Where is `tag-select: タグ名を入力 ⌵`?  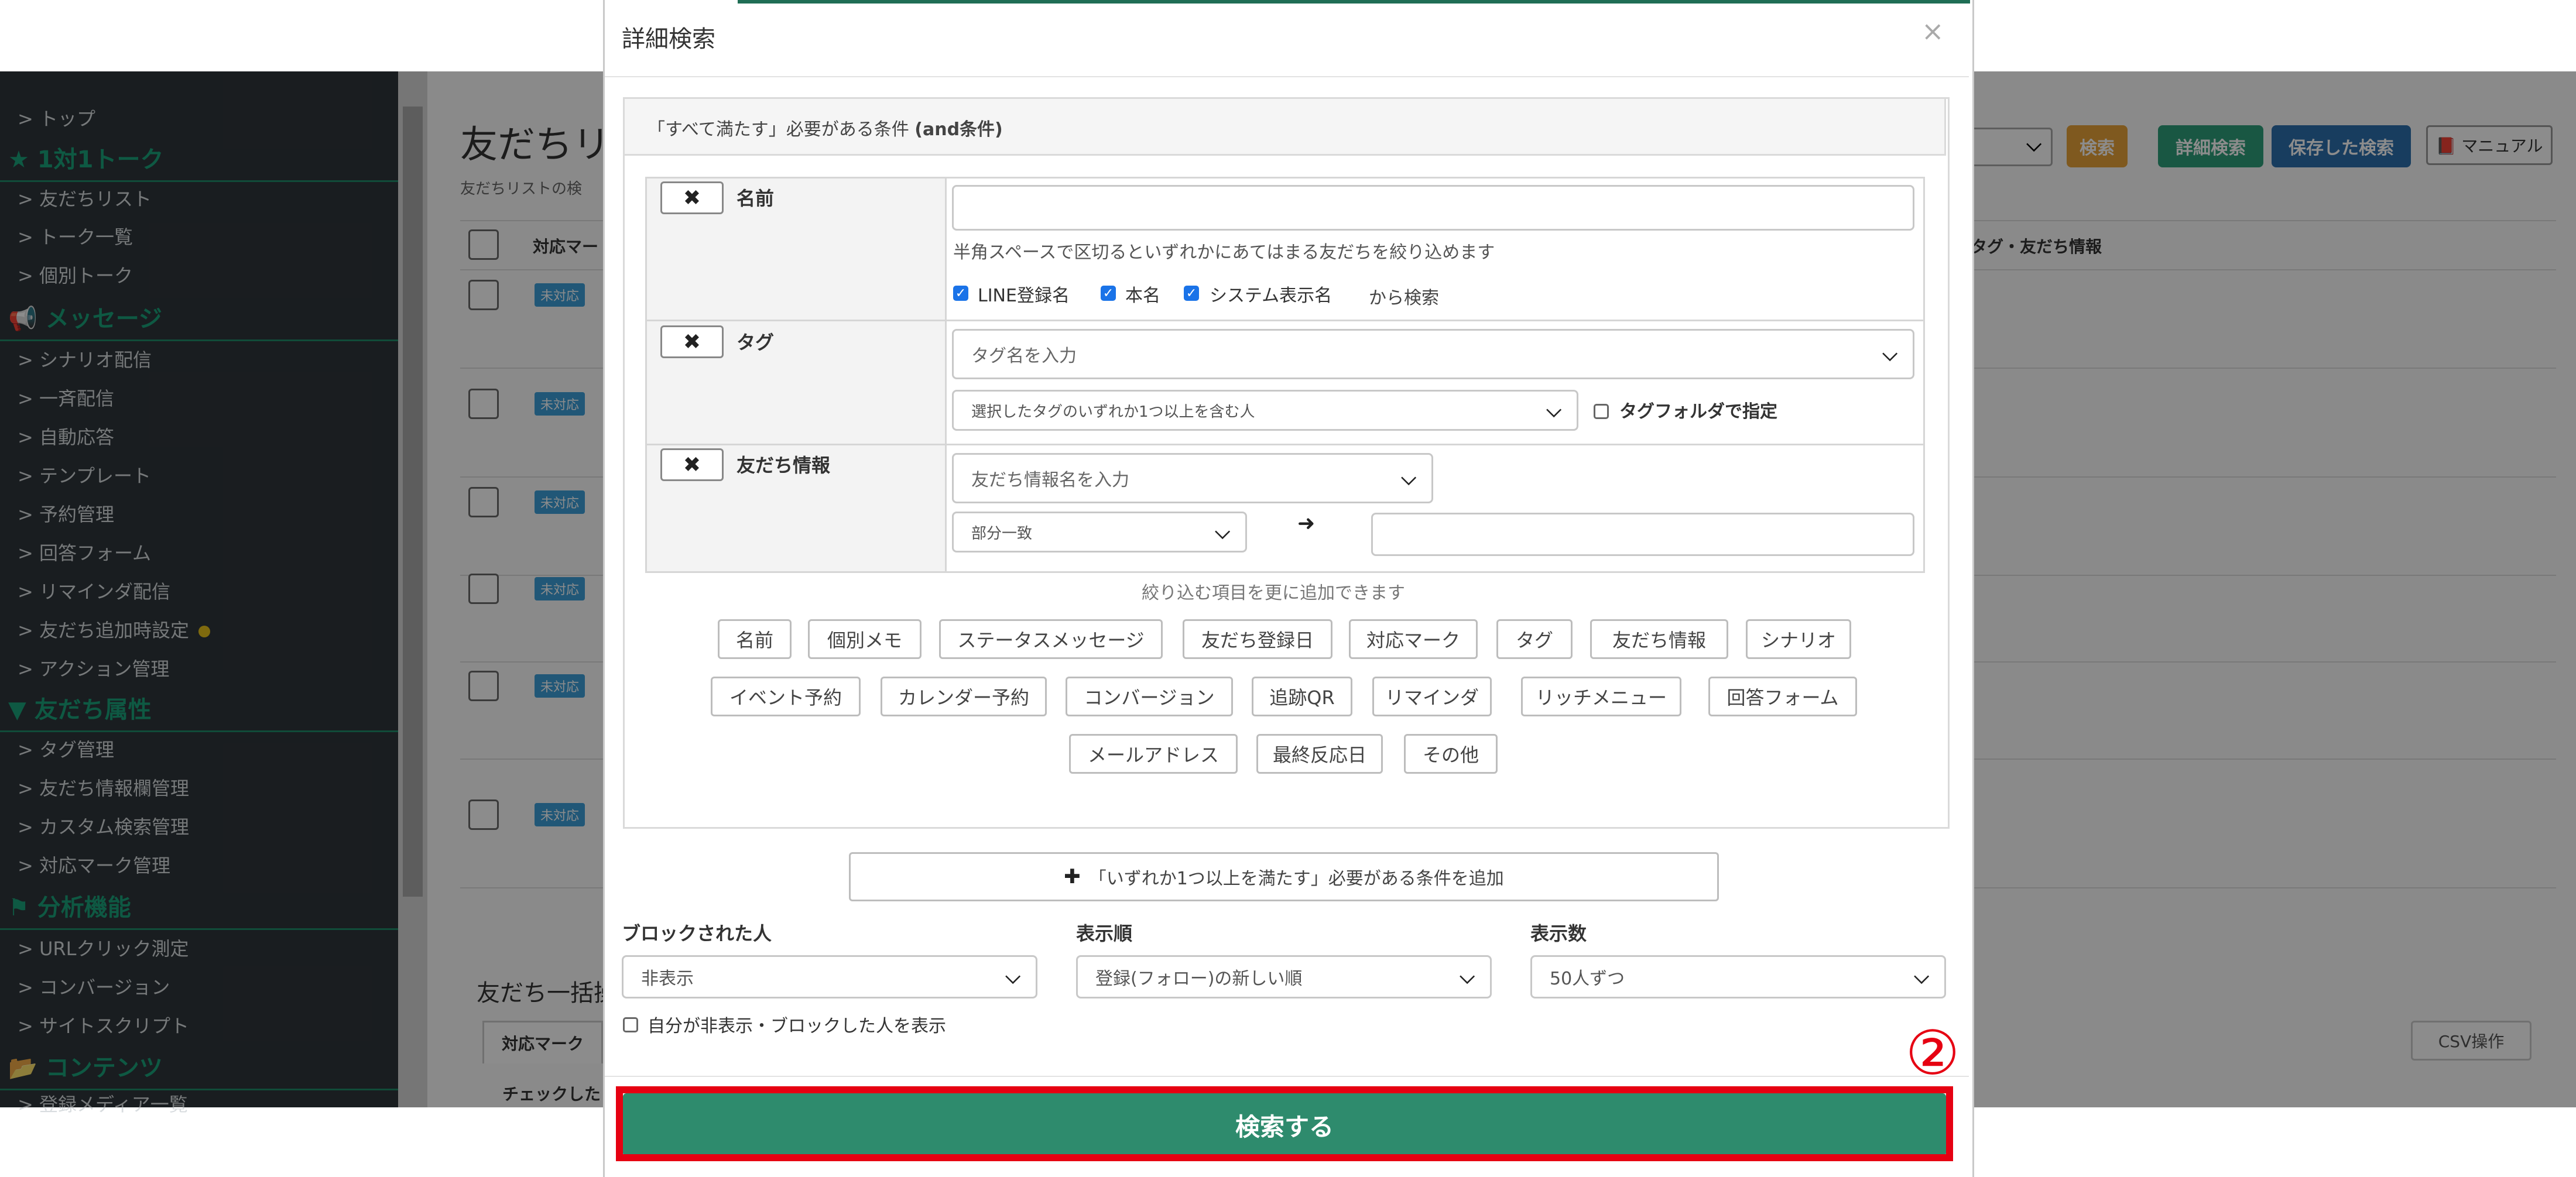 tag-select: タグ名を入力 ⌵ is located at coordinates (1433, 354).